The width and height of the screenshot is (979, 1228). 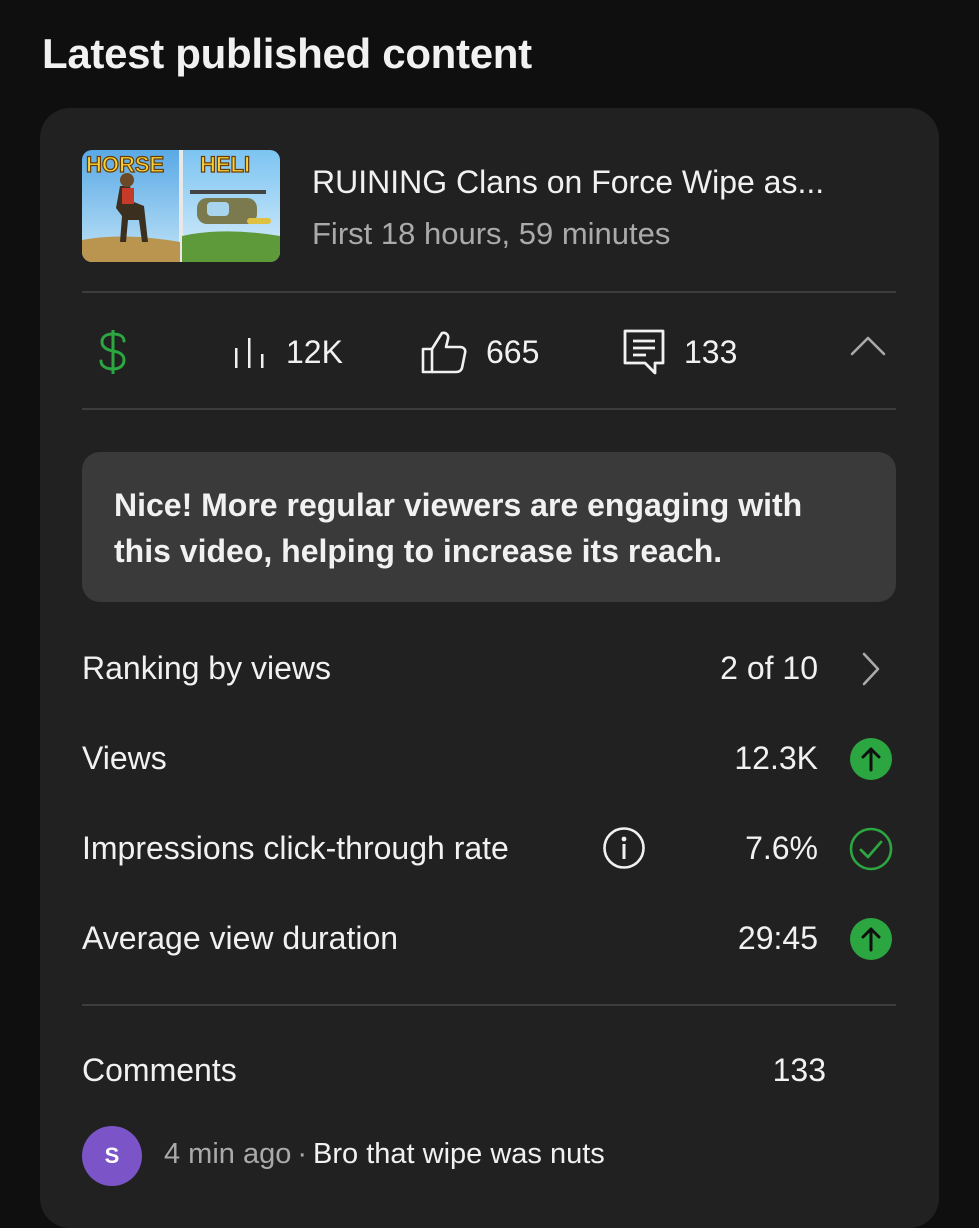 I want to click on comments-stat: 133, so click(x=679, y=352).